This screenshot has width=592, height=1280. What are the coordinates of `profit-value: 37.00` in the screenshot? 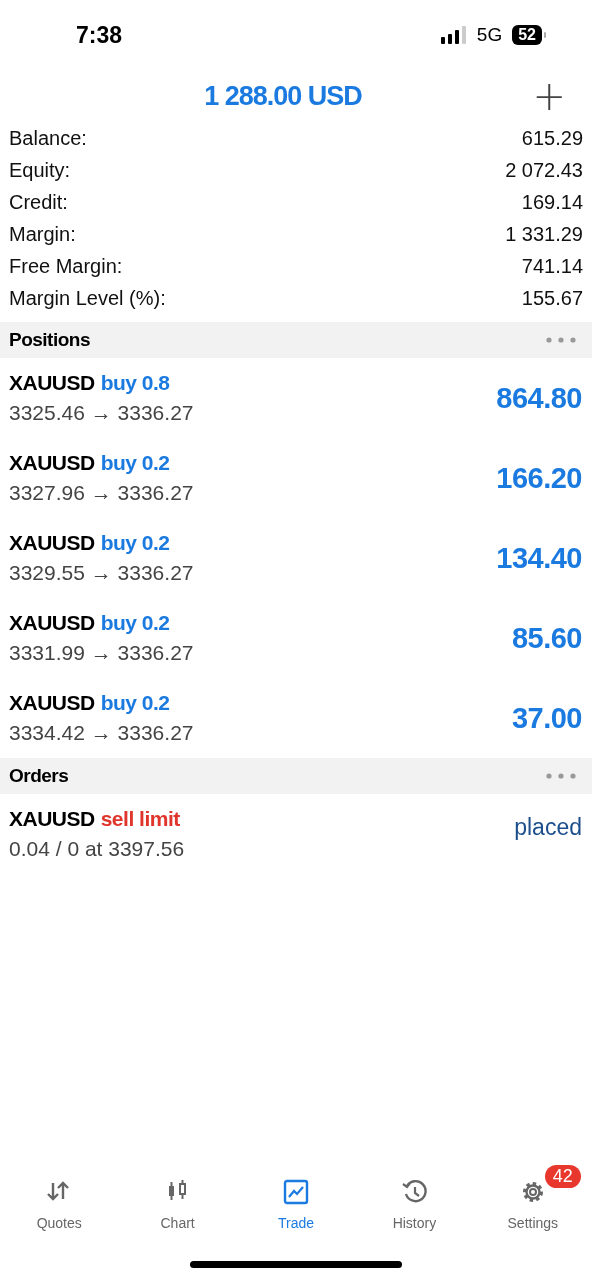 It's located at (546, 718).